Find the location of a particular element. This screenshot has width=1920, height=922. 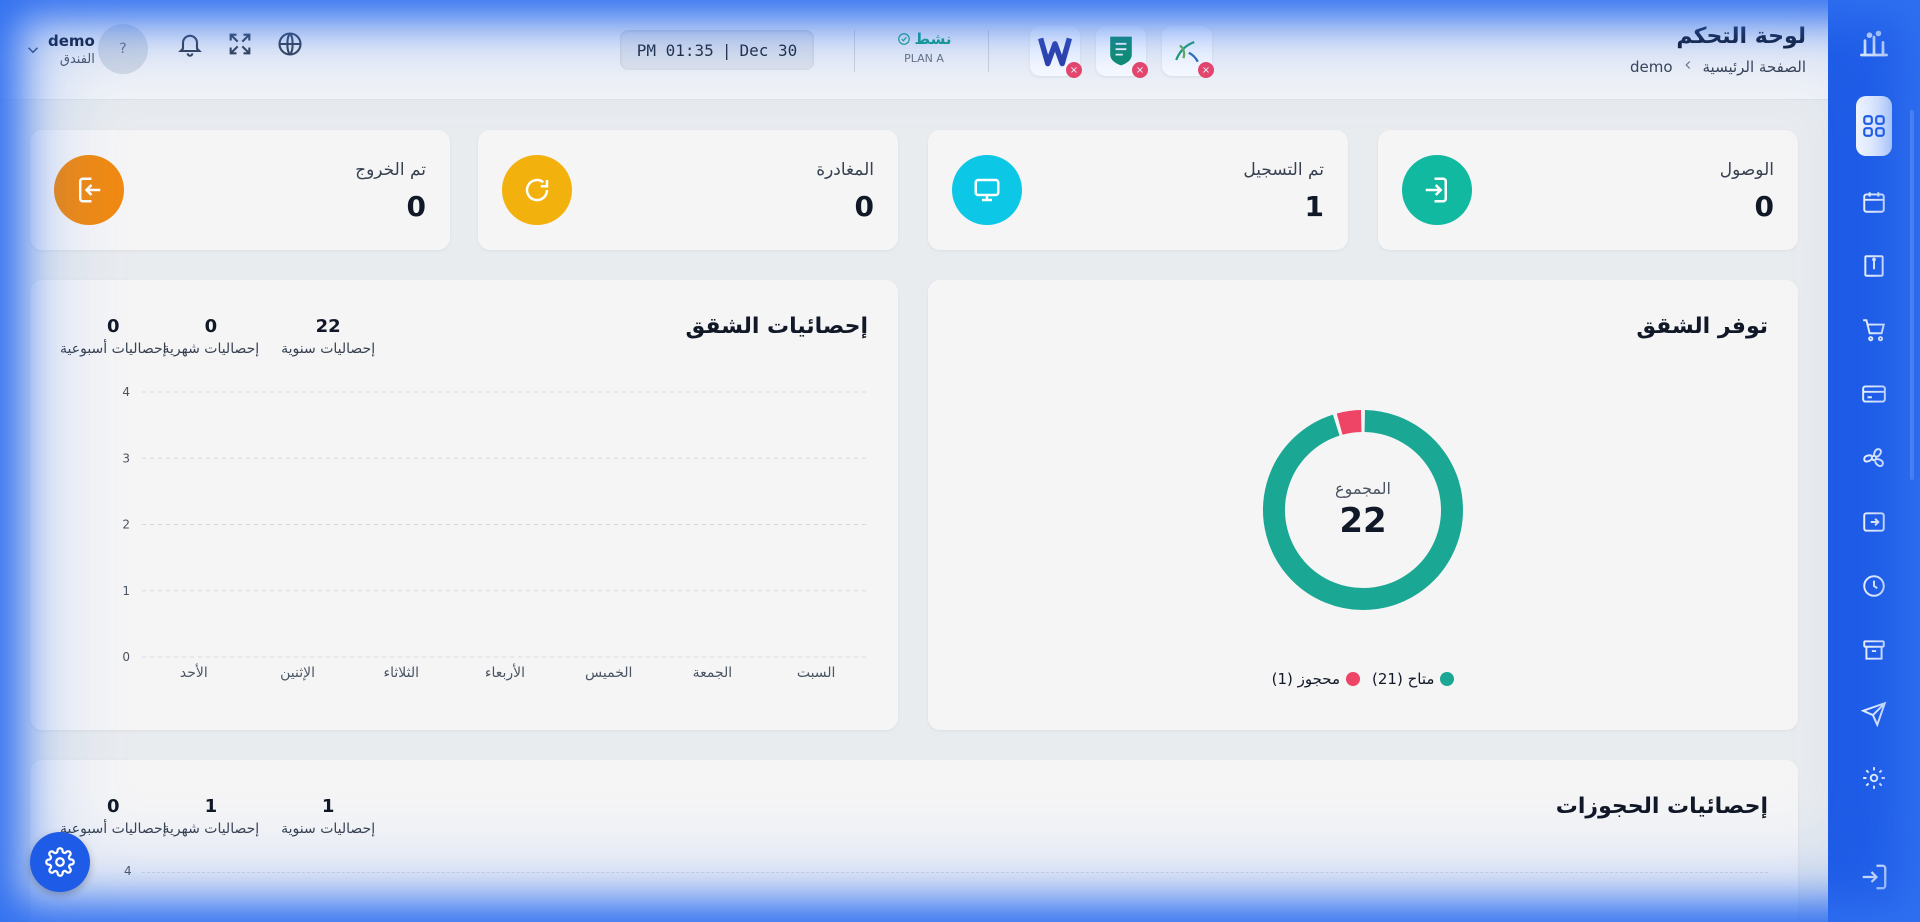

booking-monthly-stat: 1 إحصاليات شهرية is located at coordinates (211, 816).